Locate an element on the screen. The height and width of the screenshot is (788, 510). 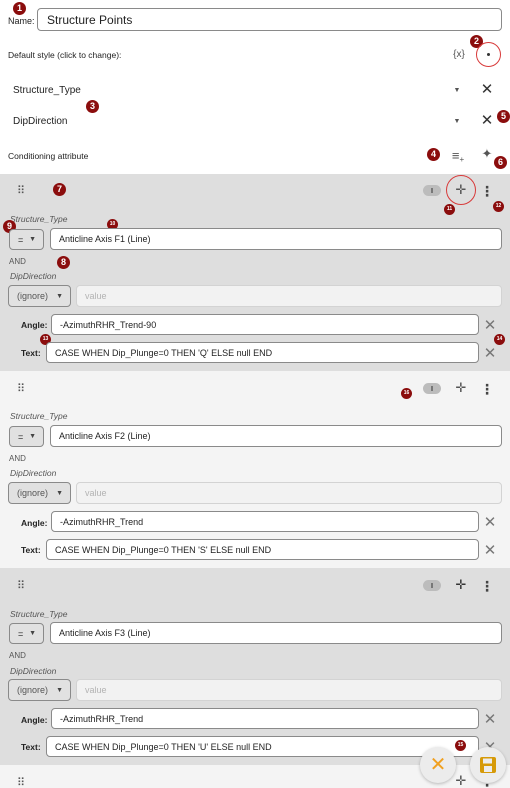
name-input: Structure Points is located at coordinates (269, 19).